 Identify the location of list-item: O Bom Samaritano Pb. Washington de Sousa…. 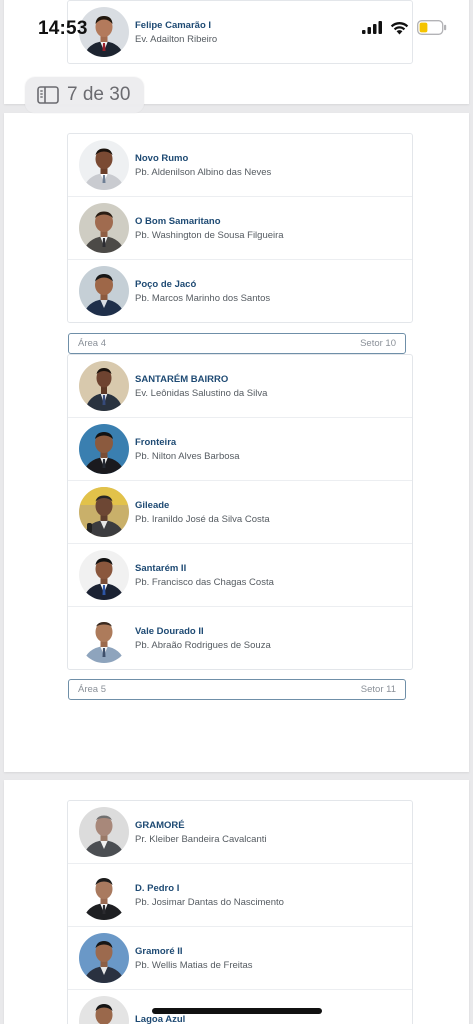
(240, 228).